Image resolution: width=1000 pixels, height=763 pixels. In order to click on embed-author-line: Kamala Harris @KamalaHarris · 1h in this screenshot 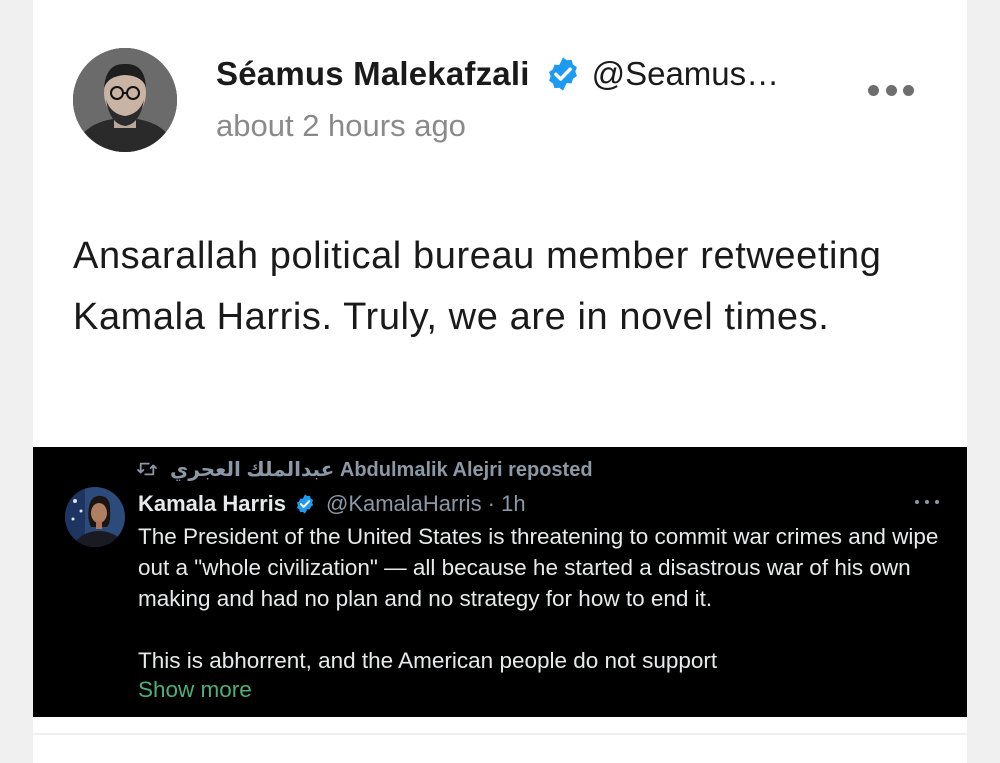, I will do `click(332, 504)`.